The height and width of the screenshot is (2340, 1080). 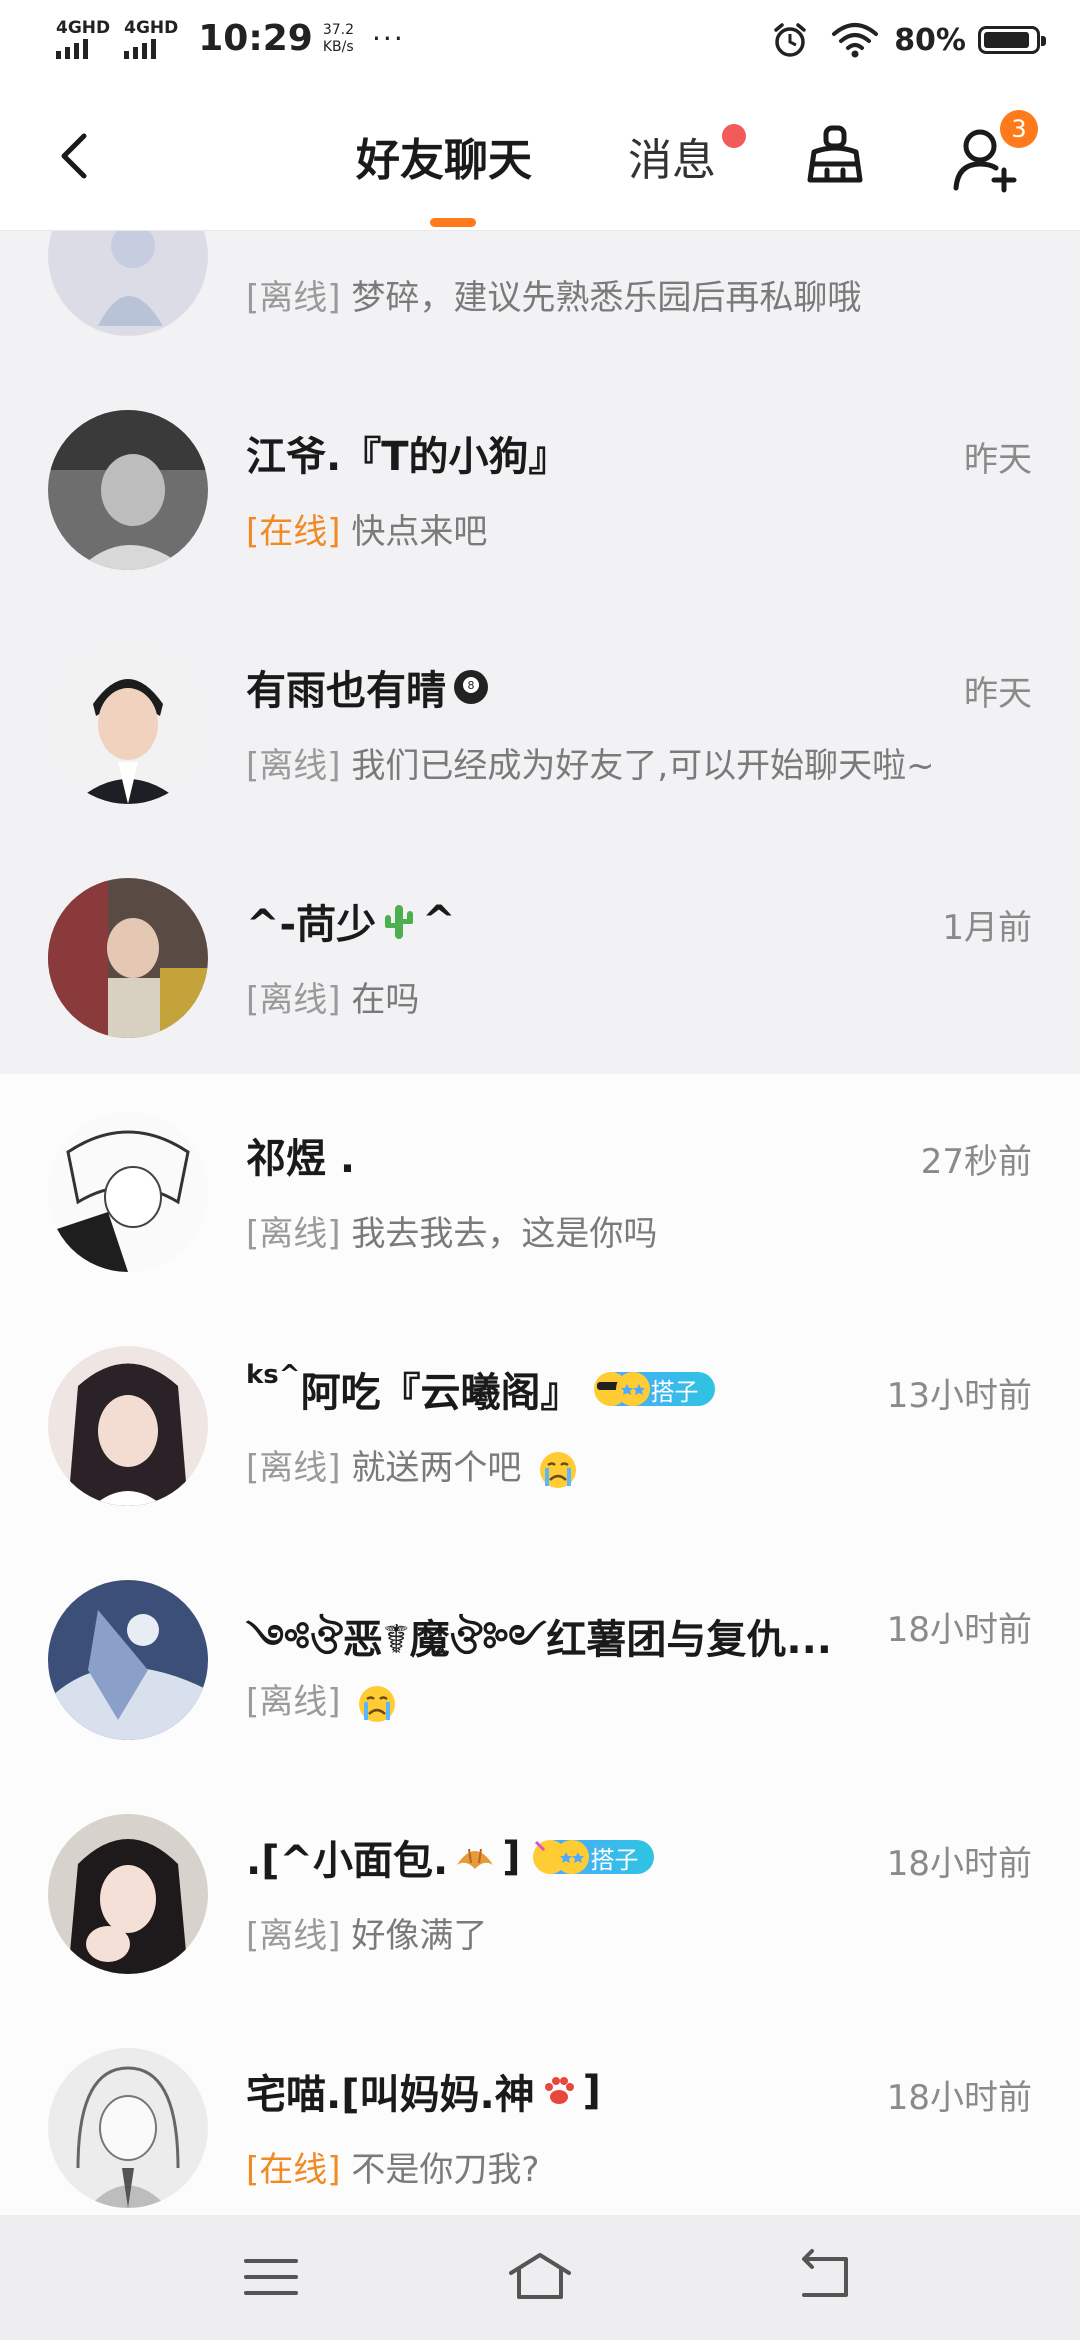 I want to click on contact-name: 阿吃『云曦阁』, so click(x=440, y=1393).